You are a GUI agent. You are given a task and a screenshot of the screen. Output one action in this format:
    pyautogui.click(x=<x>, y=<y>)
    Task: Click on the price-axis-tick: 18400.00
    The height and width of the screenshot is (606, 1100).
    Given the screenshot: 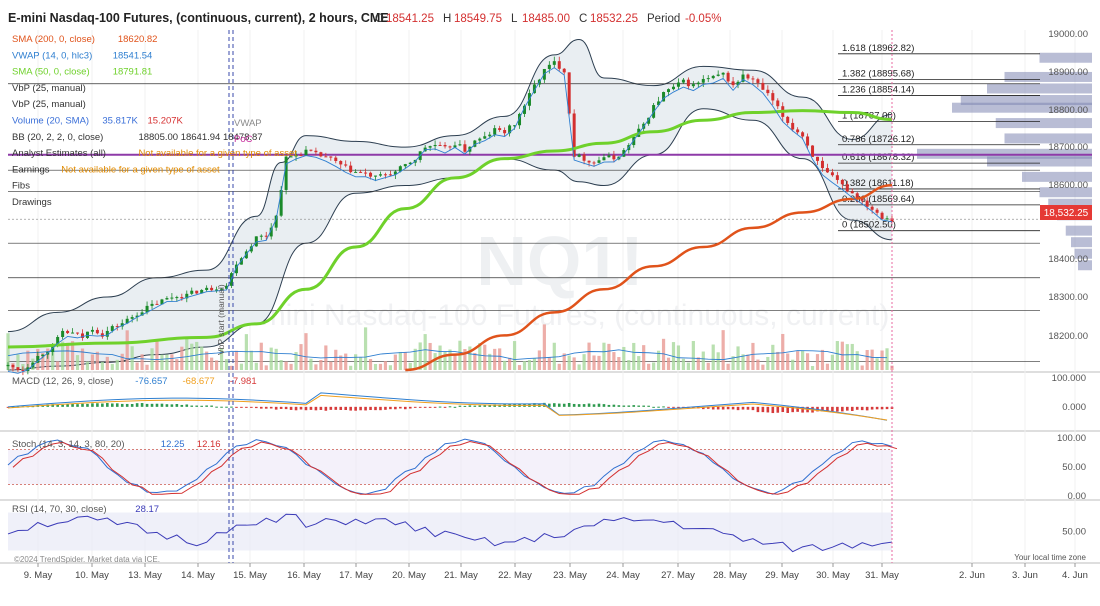 What is the action you would take?
    pyautogui.click(x=1068, y=259)
    